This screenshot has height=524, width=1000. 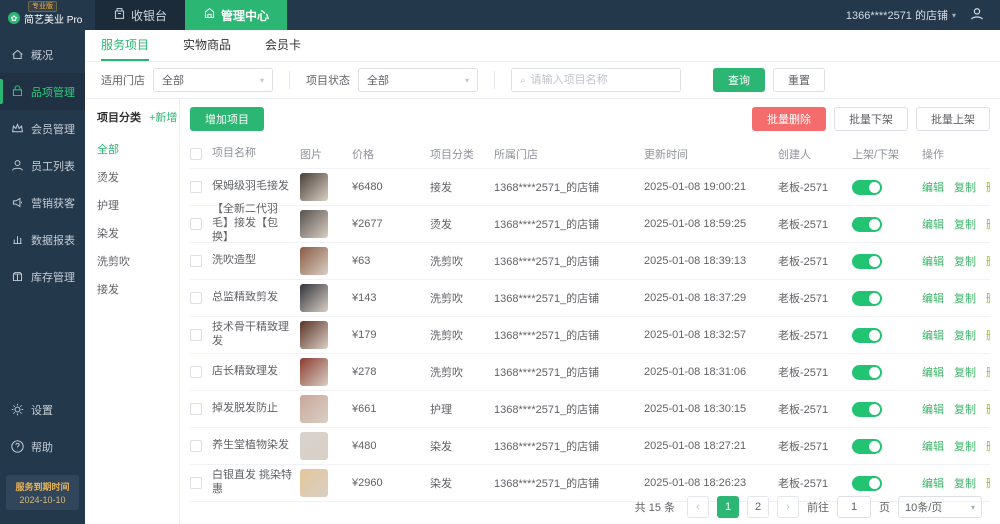 What do you see at coordinates (283, 45) in the screenshot?
I see `tab-2: 会员卡` at bounding box center [283, 45].